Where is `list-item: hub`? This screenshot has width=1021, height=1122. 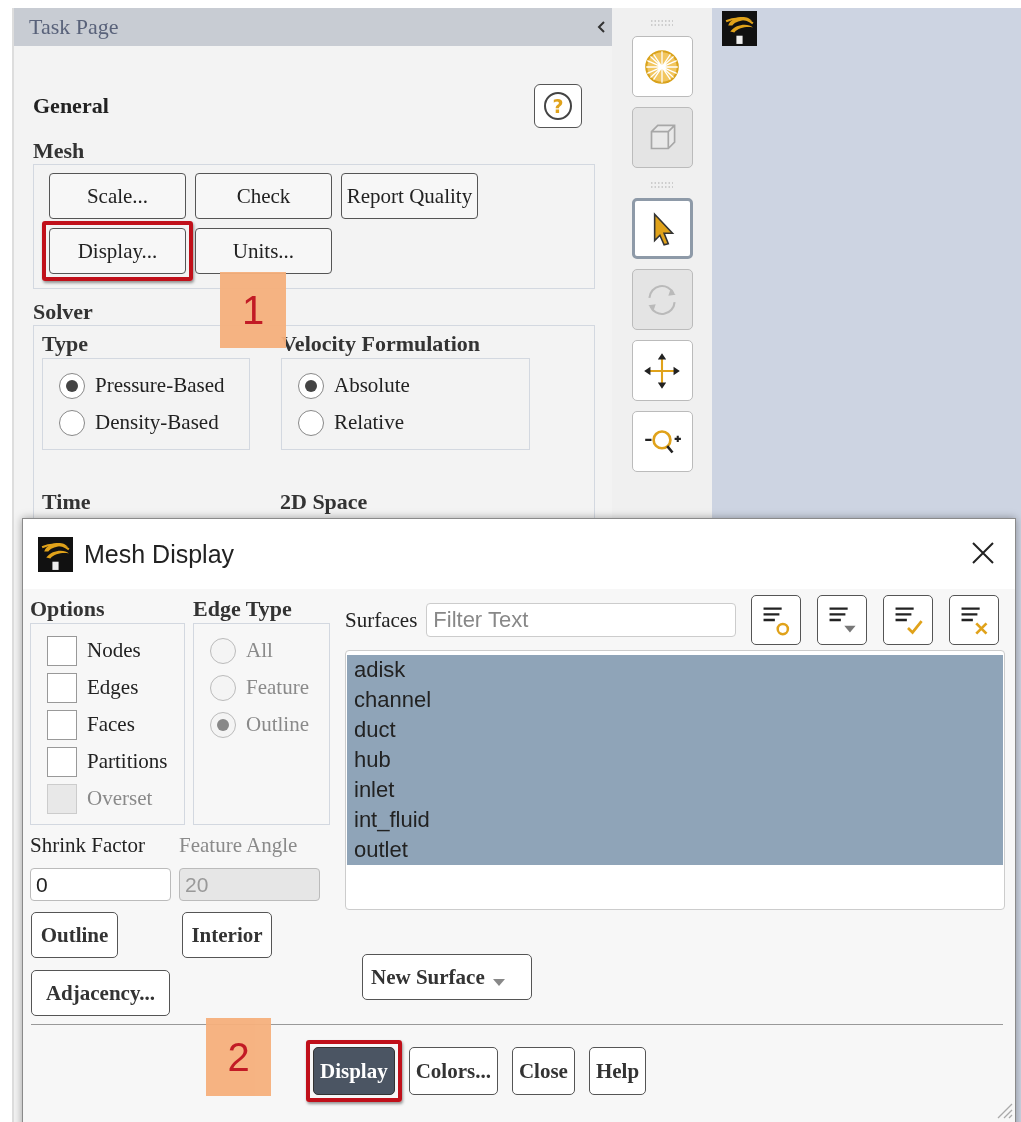 list-item: hub is located at coordinates (675, 760).